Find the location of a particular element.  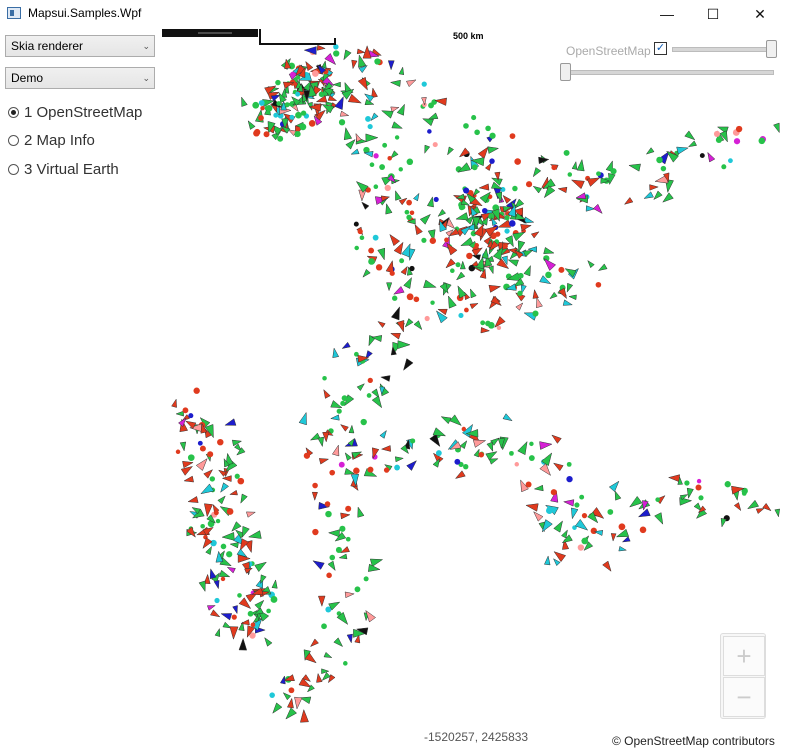

zoom-in-button: + is located at coordinates (744, 656).